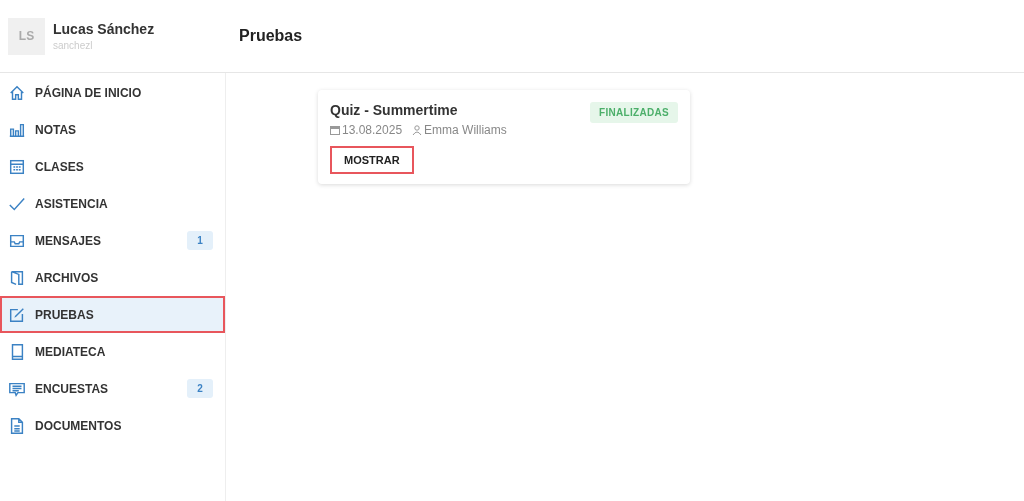 Image resolution: width=1024 pixels, height=501 pixels. What do you see at coordinates (112, 203) in the screenshot?
I see `sidebar-item: ASISTENCIA` at bounding box center [112, 203].